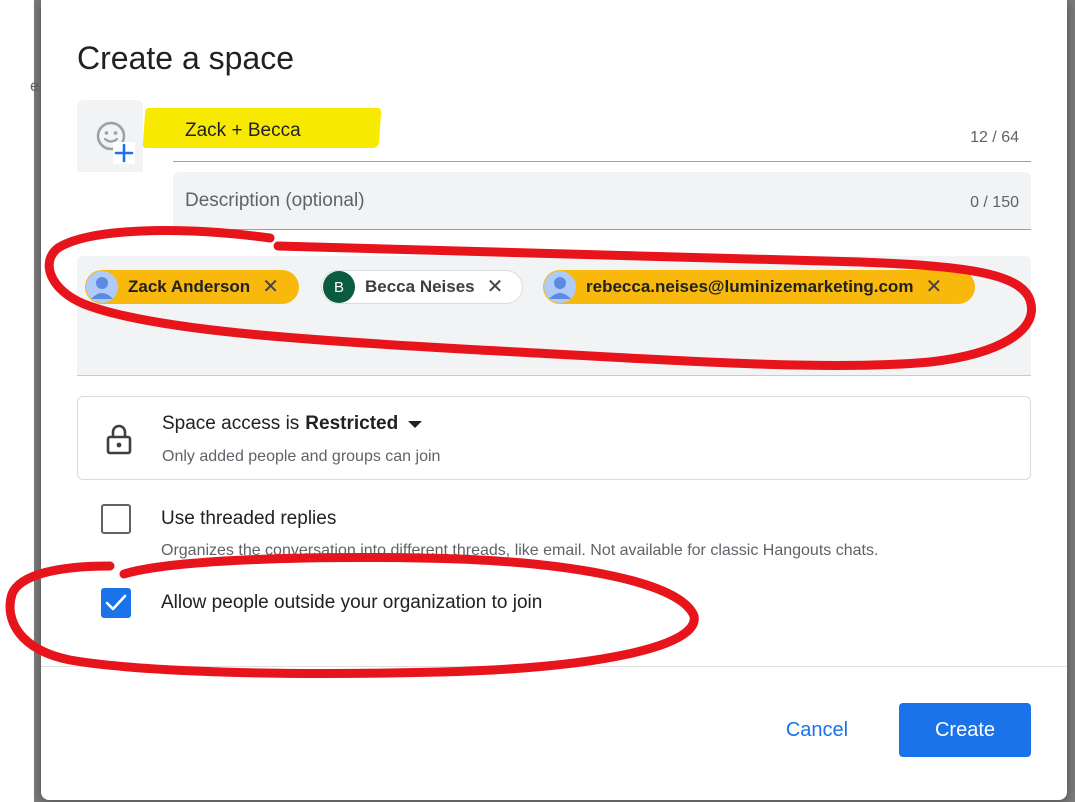 The height and width of the screenshot is (802, 1075). I want to click on person-chip-label: rebecca.neises@luminizemarketing.com, so click(750, 286).